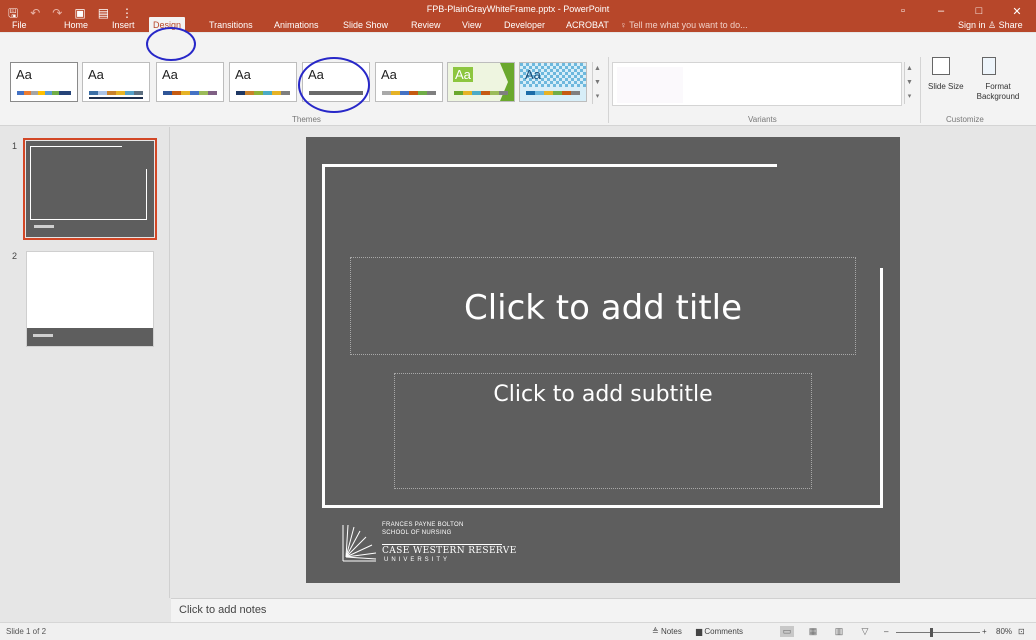 The width and height of the screenshot is (1036, 640). Describe the element at coordinates (85, 362) in the screenshot. I see `slide-thumbnails-panel: 1 2` at that location.